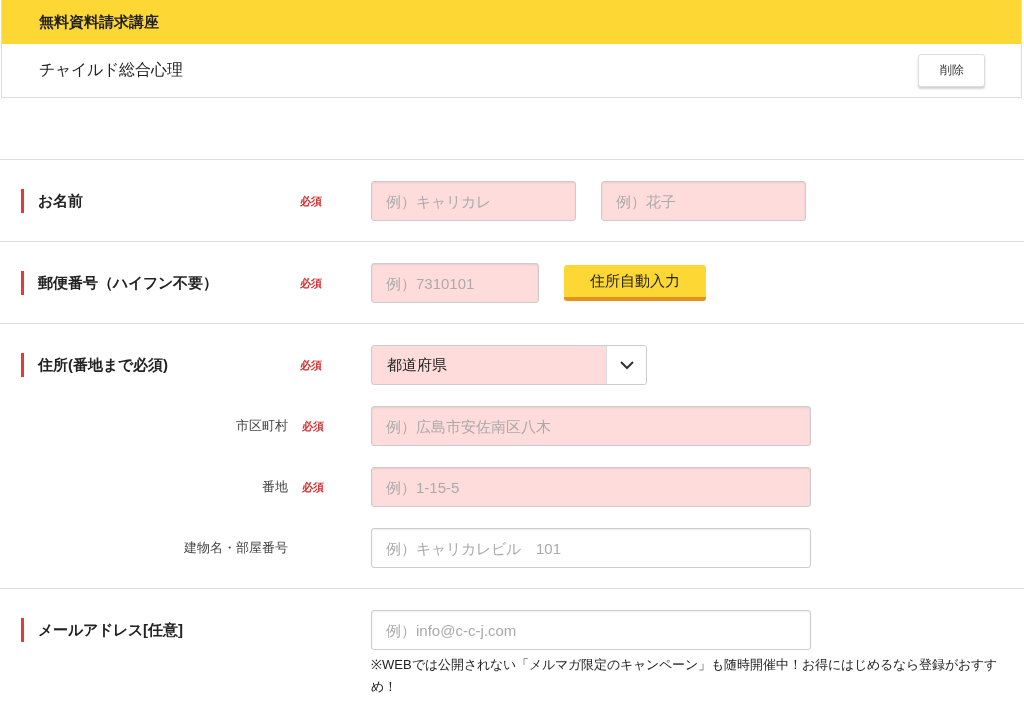 The height and width of the screenshot is (702, 1024). Describe the element at coordinates (94, 365) in the screenshot. I see `field-label: 住所(番地まで必須)` at that location.